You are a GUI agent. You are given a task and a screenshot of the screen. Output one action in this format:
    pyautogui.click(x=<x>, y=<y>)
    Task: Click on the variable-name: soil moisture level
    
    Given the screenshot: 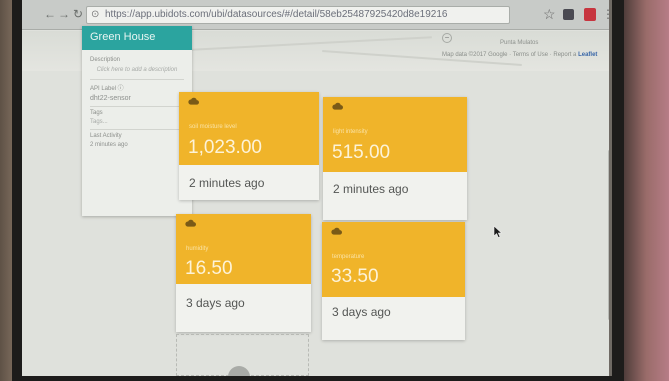 What is the action you would take?
    pyautogui.click(x=213, y=127)
    